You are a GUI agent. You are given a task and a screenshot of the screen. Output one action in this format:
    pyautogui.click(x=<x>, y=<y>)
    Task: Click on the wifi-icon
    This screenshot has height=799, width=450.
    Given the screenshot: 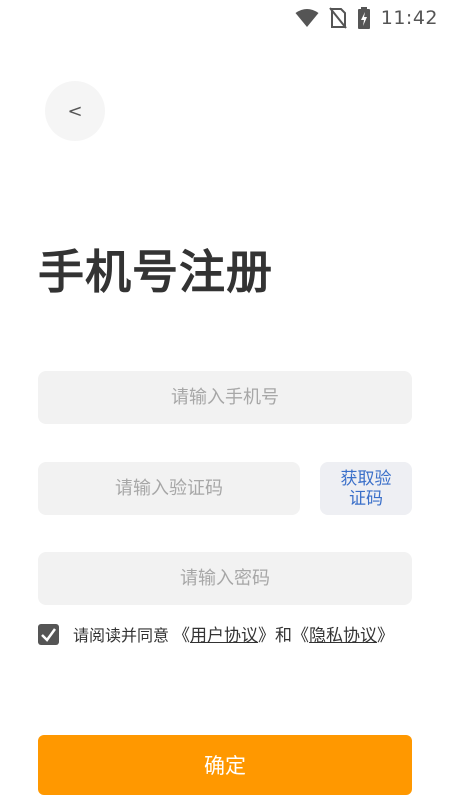 What is the action you would take?
    pyautogui.click(x=307, y=18)
    